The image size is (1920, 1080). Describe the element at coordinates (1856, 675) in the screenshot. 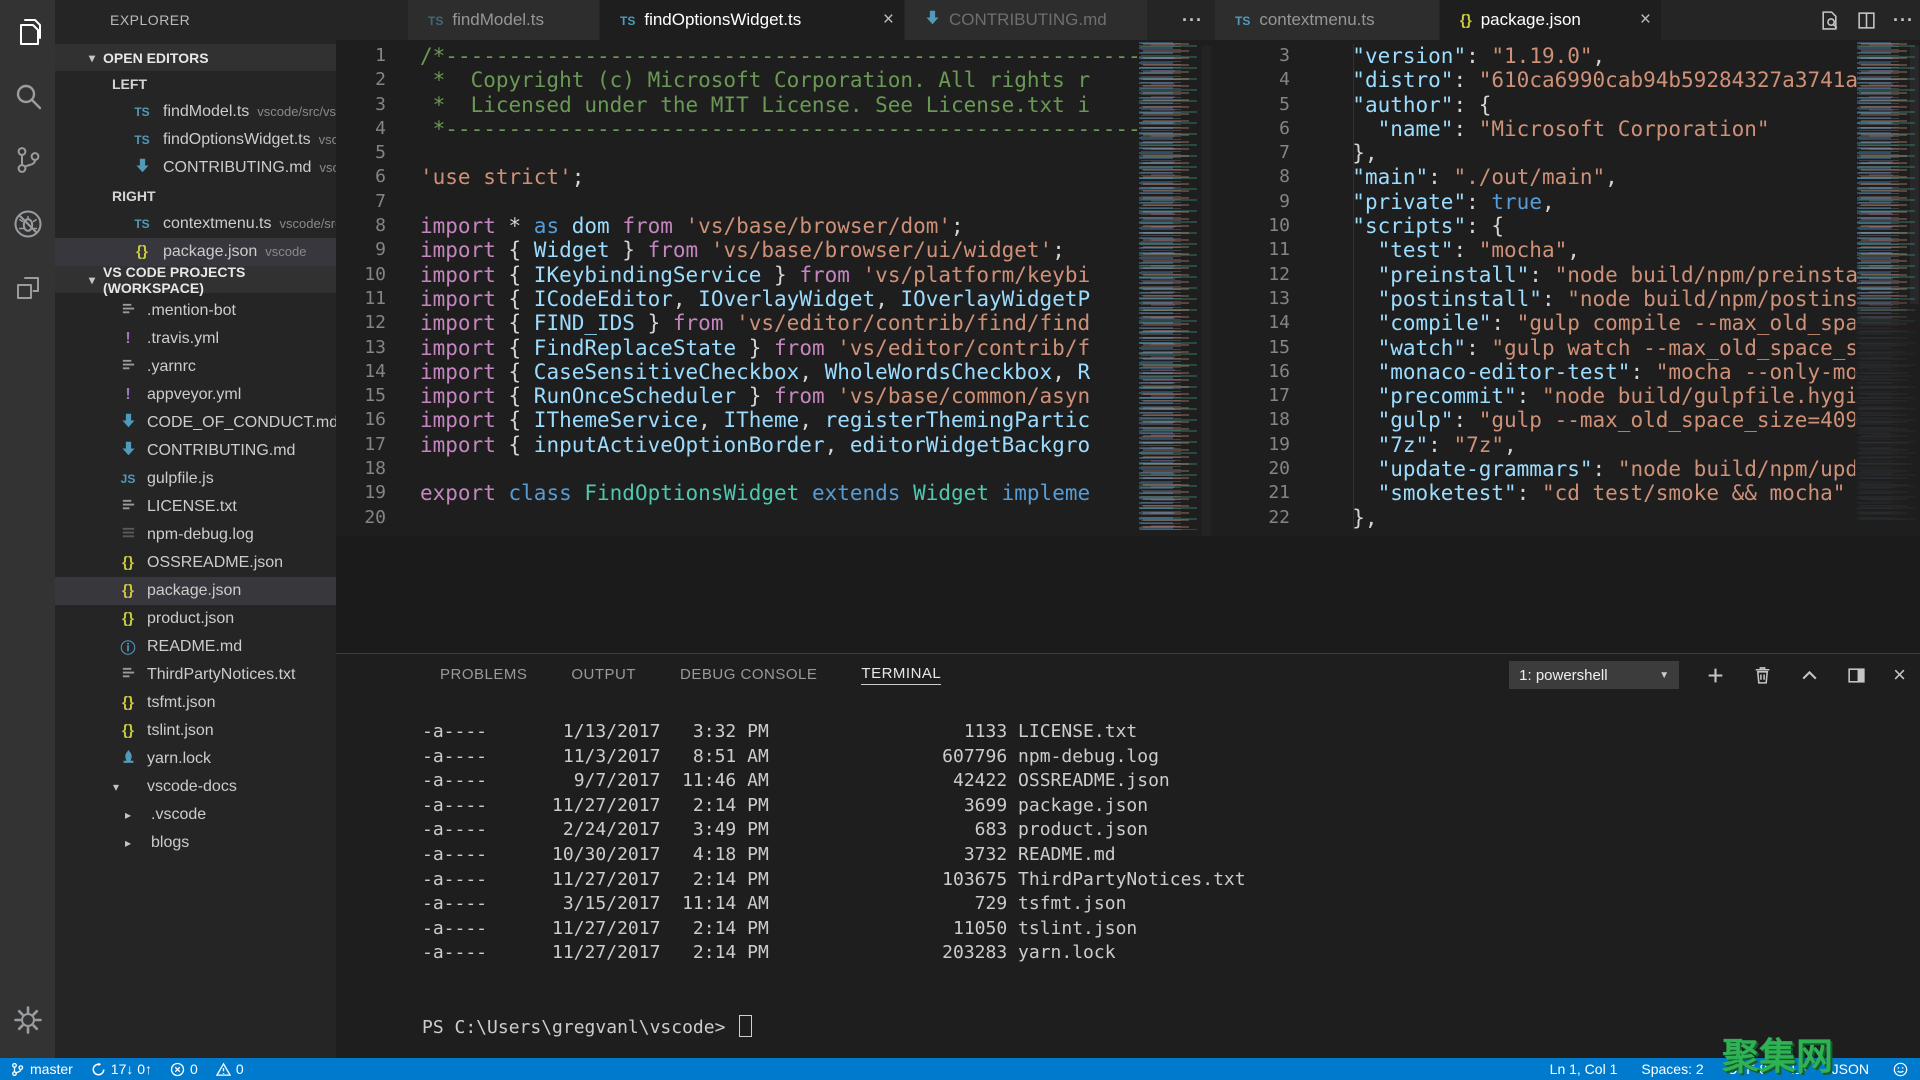

I see `move-panel-button` at that location.